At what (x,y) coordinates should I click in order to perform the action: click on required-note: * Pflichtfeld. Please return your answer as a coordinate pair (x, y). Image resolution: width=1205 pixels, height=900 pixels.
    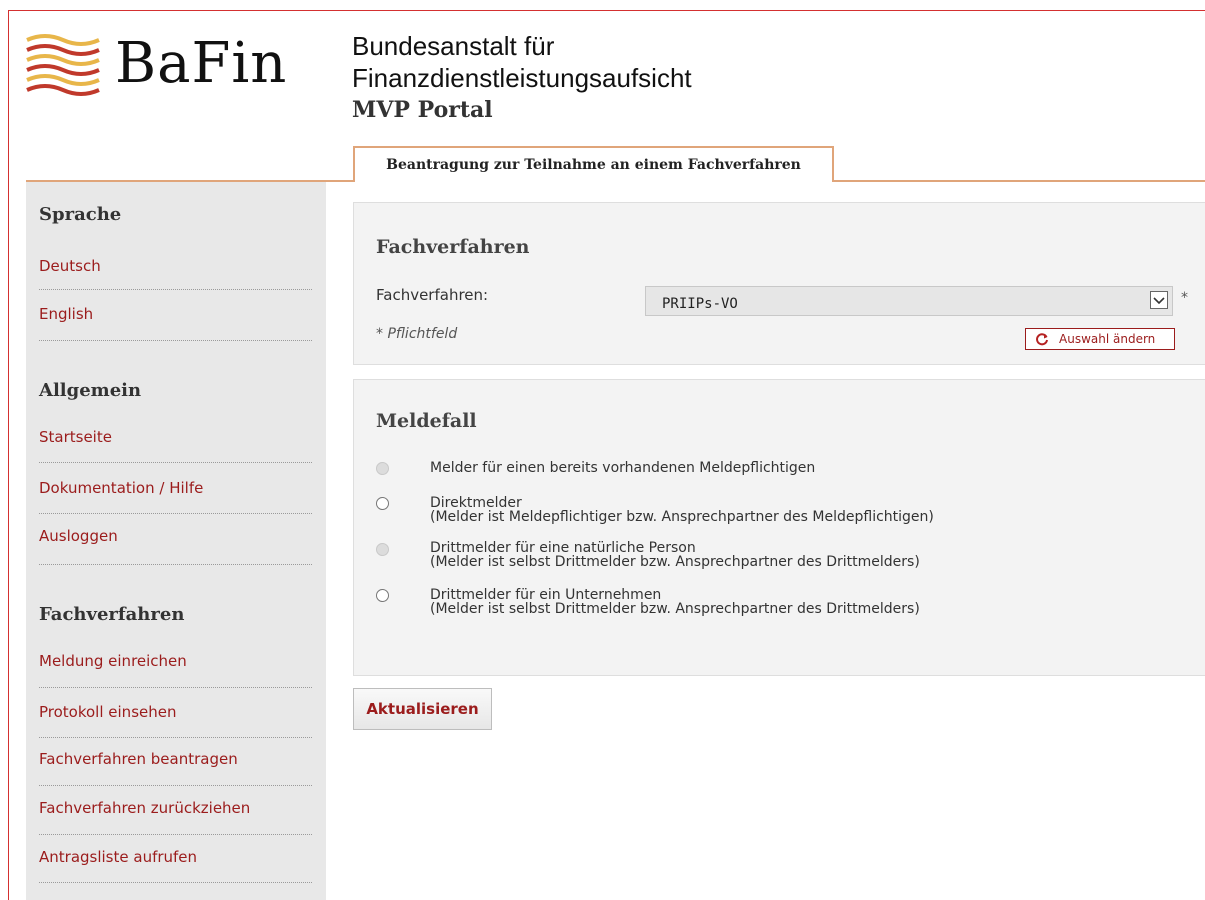
    Looking at the image, I should click on (417, 334).